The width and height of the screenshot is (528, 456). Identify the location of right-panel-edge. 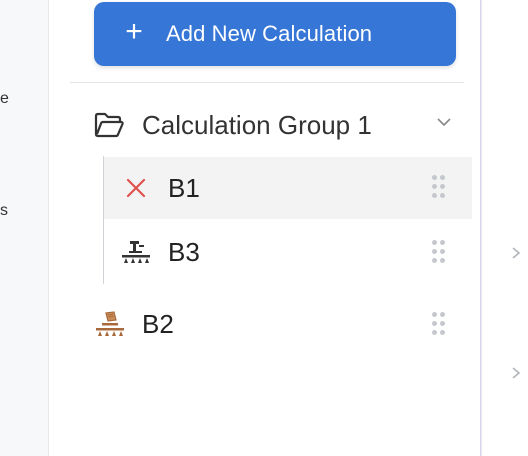
(504, 228).